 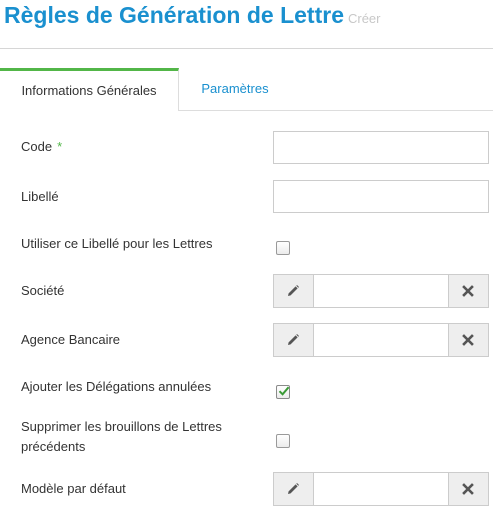 What do you see at coordinates (364, 18) in the screenshot?
I see `page-subtitle: Créer` at bounding box center [364, 18].